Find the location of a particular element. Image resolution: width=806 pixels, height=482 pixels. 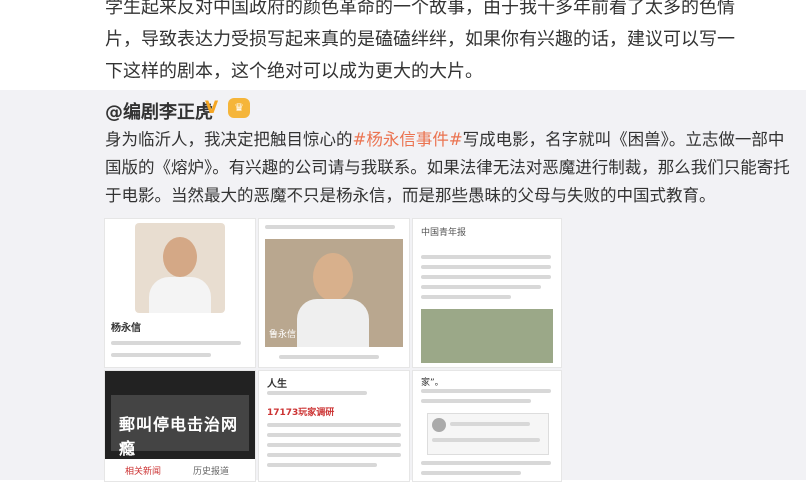

image-thumbnail-6: 家”。 is located at coordinates (487, 426).